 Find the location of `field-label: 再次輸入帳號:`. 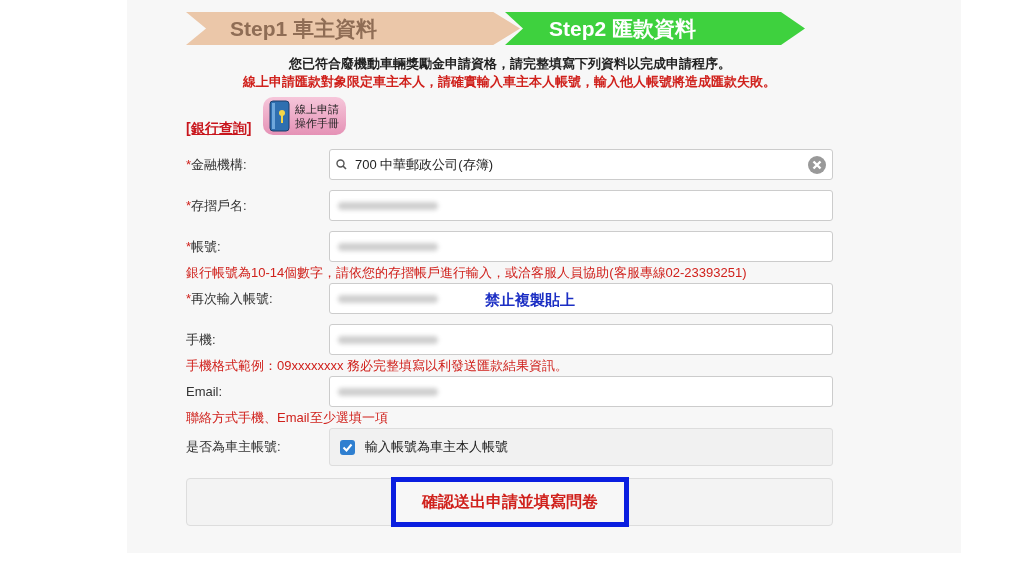

field-label: 再次輸入帳號: is located at coordinates (232, 298).